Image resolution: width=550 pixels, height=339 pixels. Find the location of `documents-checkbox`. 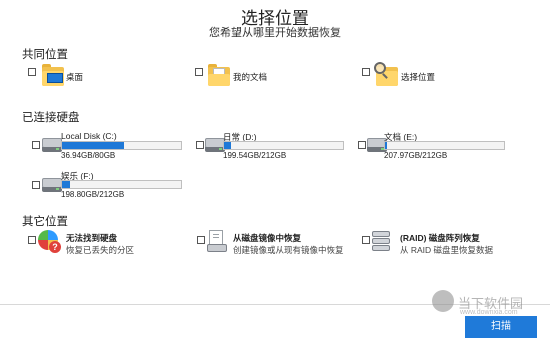

documents-checkbox is located at coordinates (199, 72).